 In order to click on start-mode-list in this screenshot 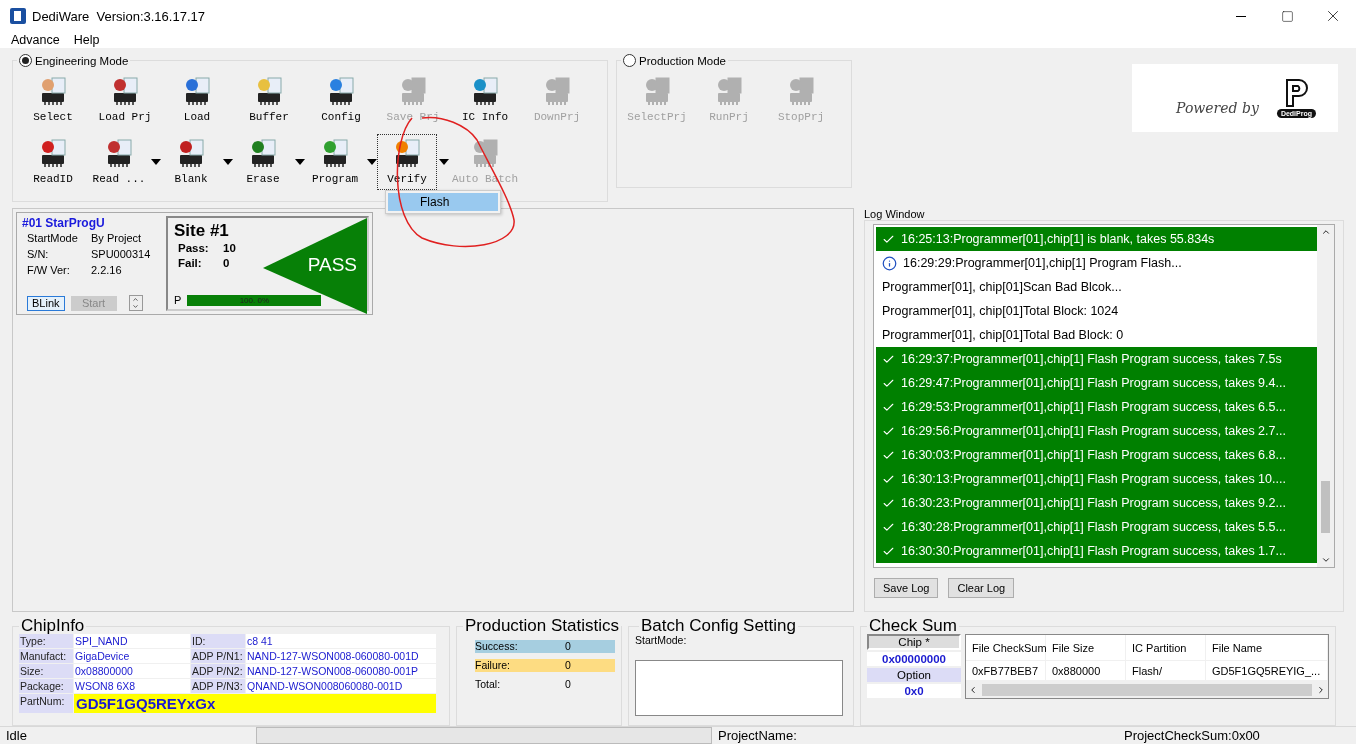, I will do `click(739, 688)`.